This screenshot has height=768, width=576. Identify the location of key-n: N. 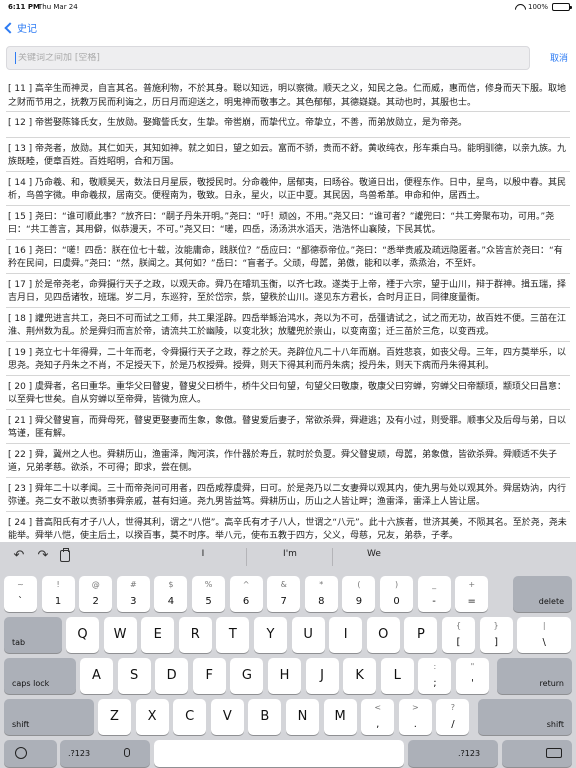
(302, 717).